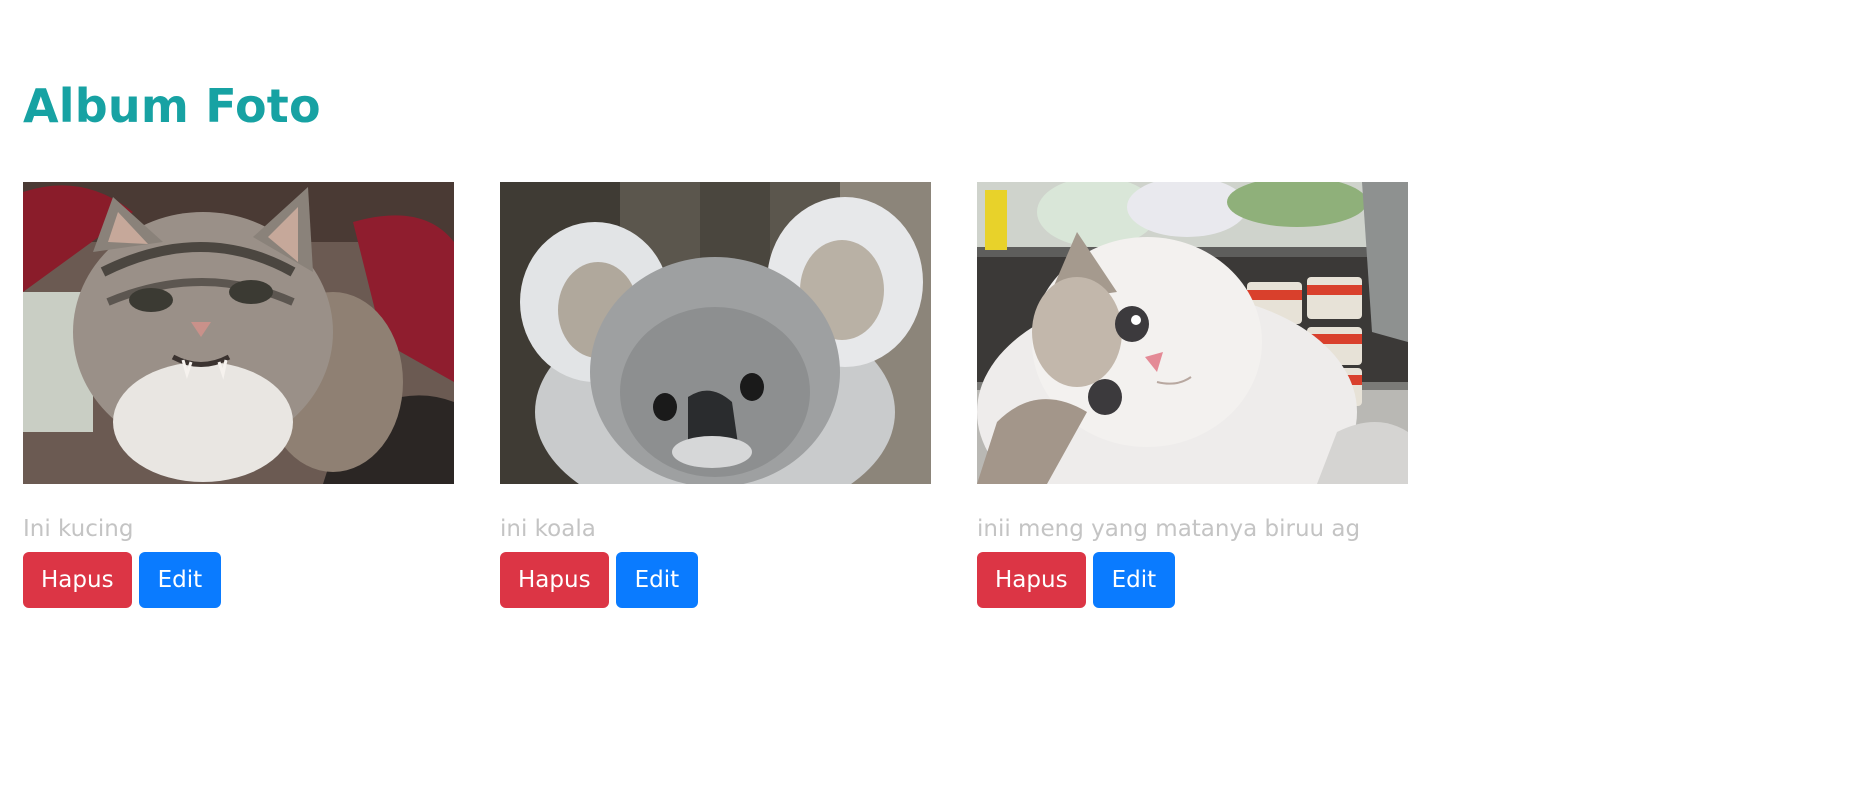 This screenshot has height=794, width=1876. I want to click on photo-caption: Ini kucing, so click(78, 529).